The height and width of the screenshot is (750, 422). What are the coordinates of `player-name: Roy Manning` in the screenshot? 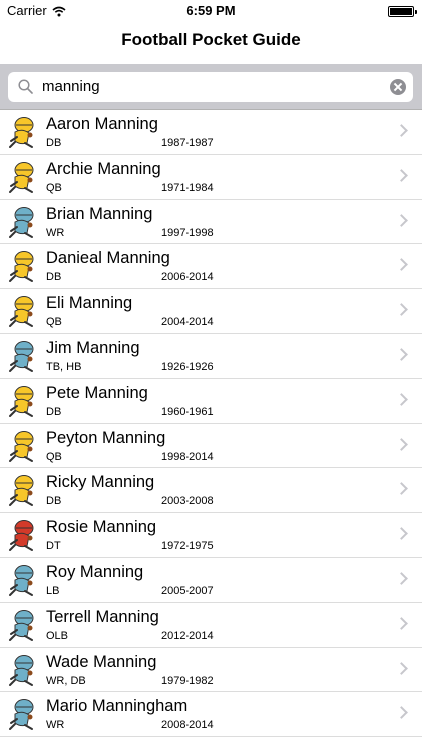 It's located at (95, 571).